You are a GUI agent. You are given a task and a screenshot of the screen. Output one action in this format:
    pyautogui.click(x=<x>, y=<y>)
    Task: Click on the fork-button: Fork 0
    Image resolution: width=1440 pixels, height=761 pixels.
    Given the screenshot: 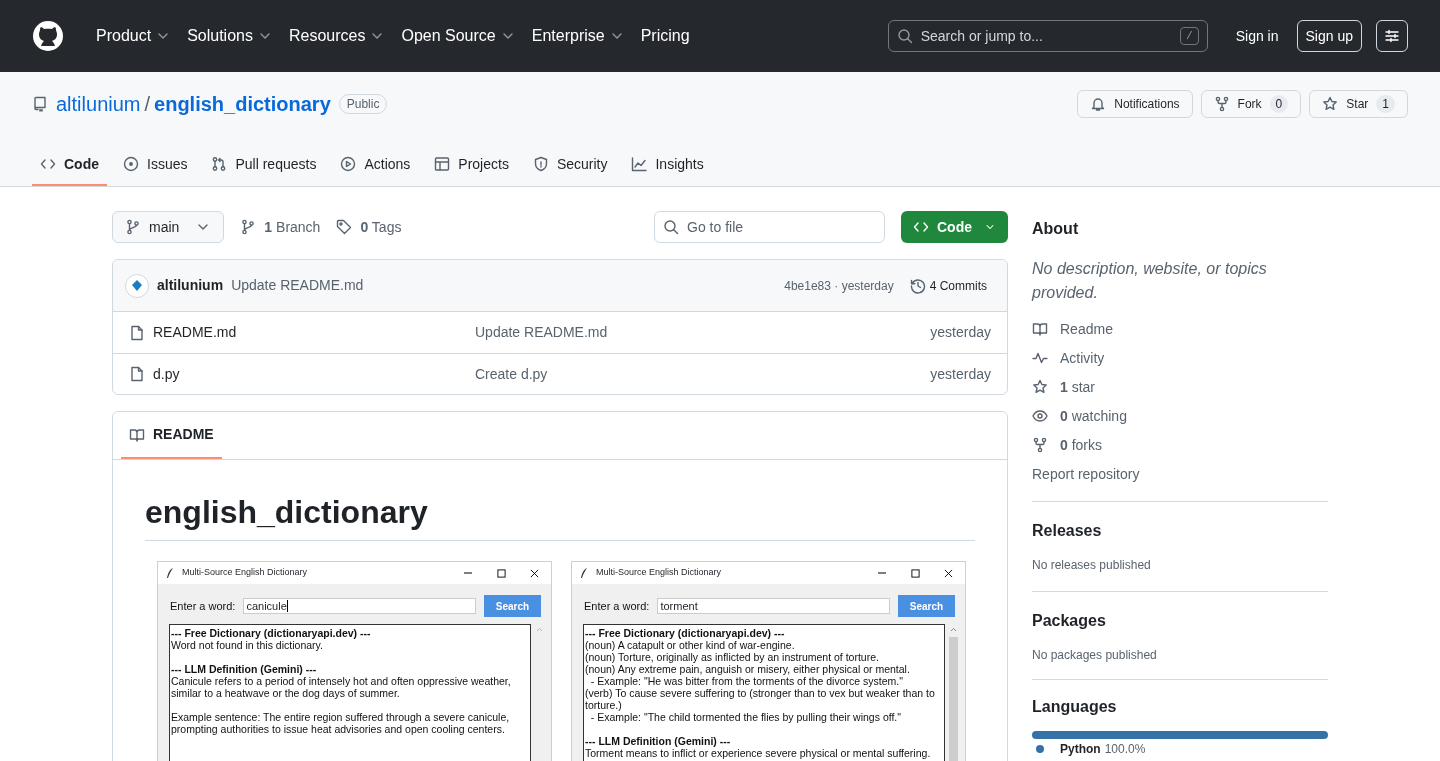 What is the action you would take?
    pyautogui.click(x=1251, y=104)
    